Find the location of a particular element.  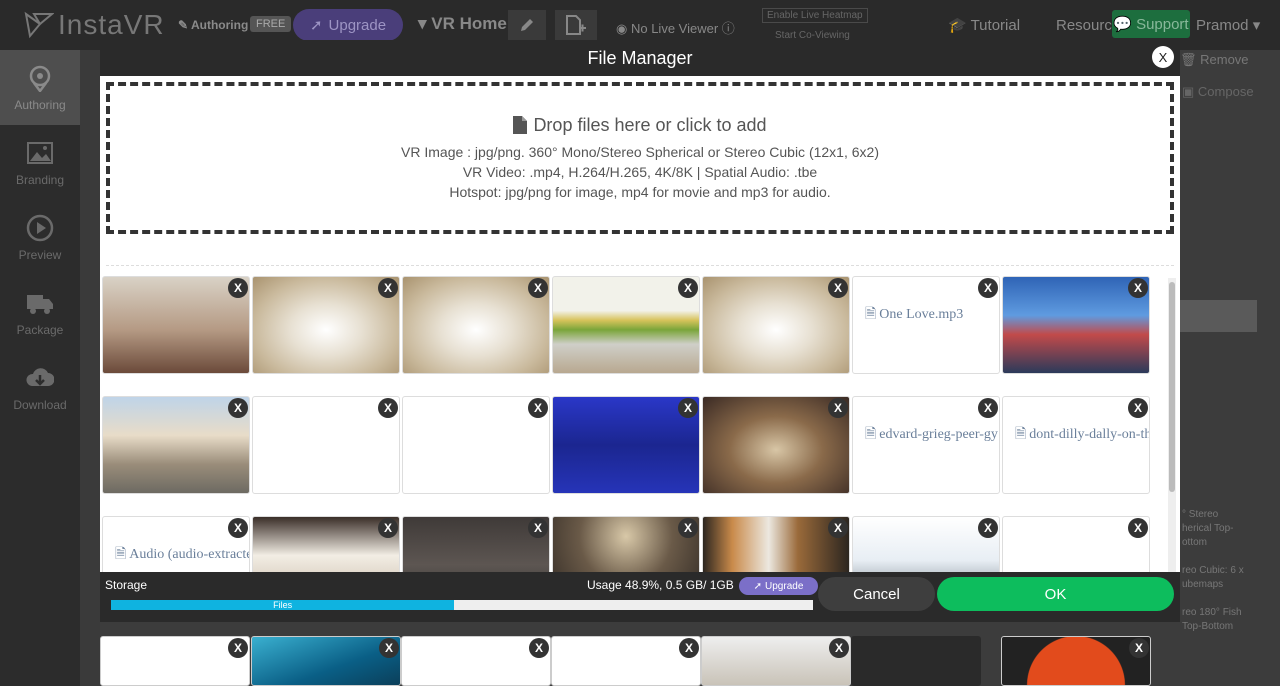

edit-project-button is located at coordinates (527, 25).